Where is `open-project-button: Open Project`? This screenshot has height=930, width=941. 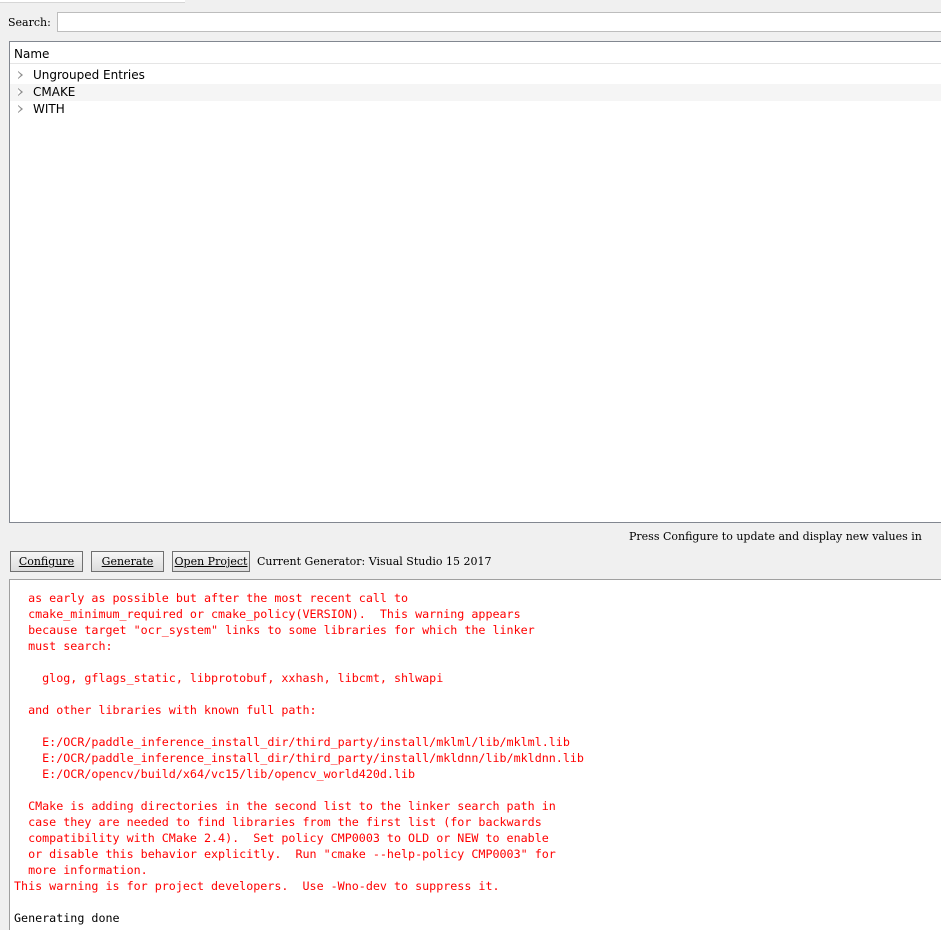 open-project-button: Open Project is located at coordinates (211, 561).